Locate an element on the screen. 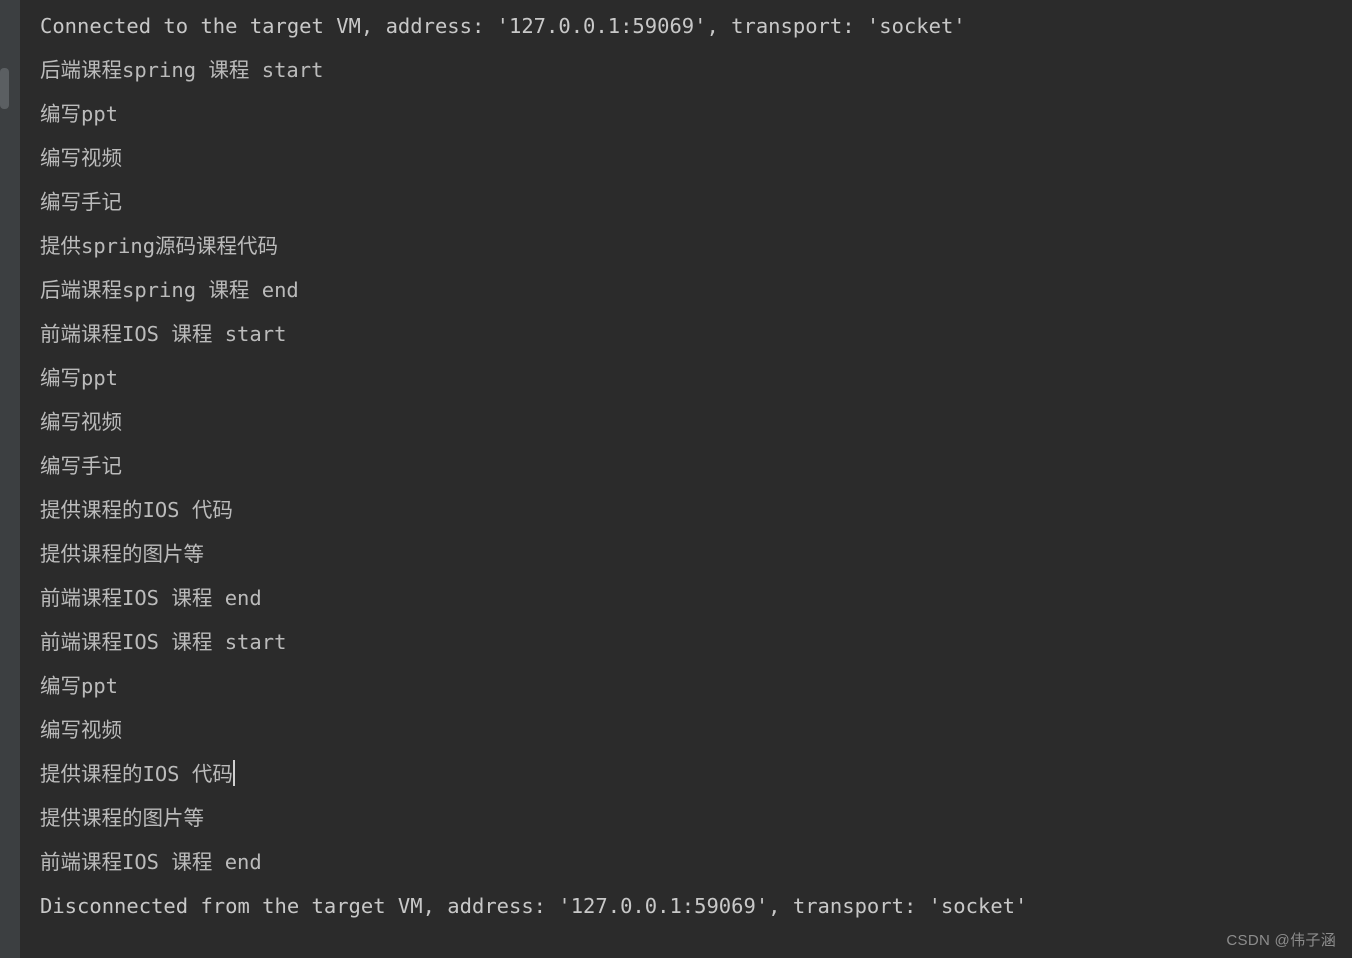 Image resolution: width=1352 pixels, height=958 pixels. console-line-text: 后端课程spring 课程 end is located at coordinates (169, 290).